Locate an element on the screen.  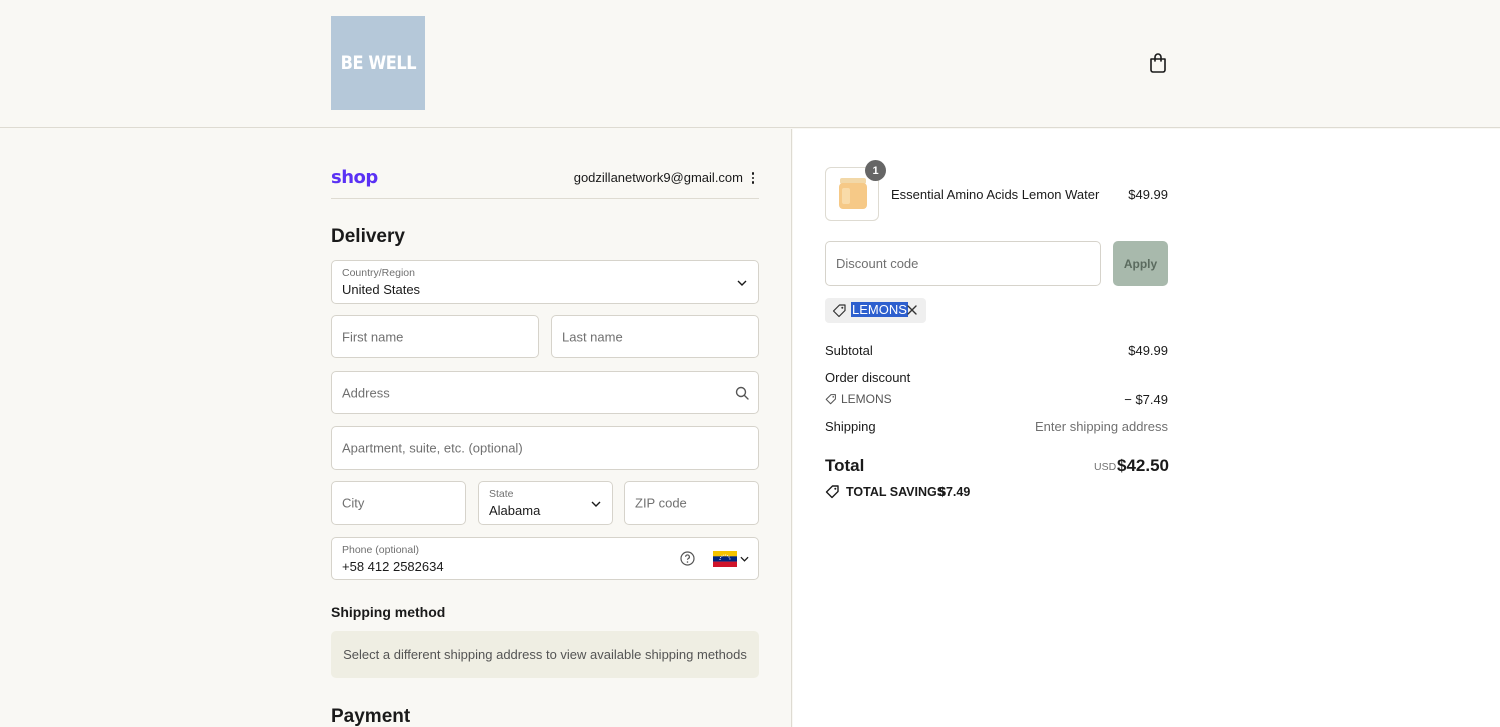
store-logo: BE WELL is located at coordinates (378, 63).